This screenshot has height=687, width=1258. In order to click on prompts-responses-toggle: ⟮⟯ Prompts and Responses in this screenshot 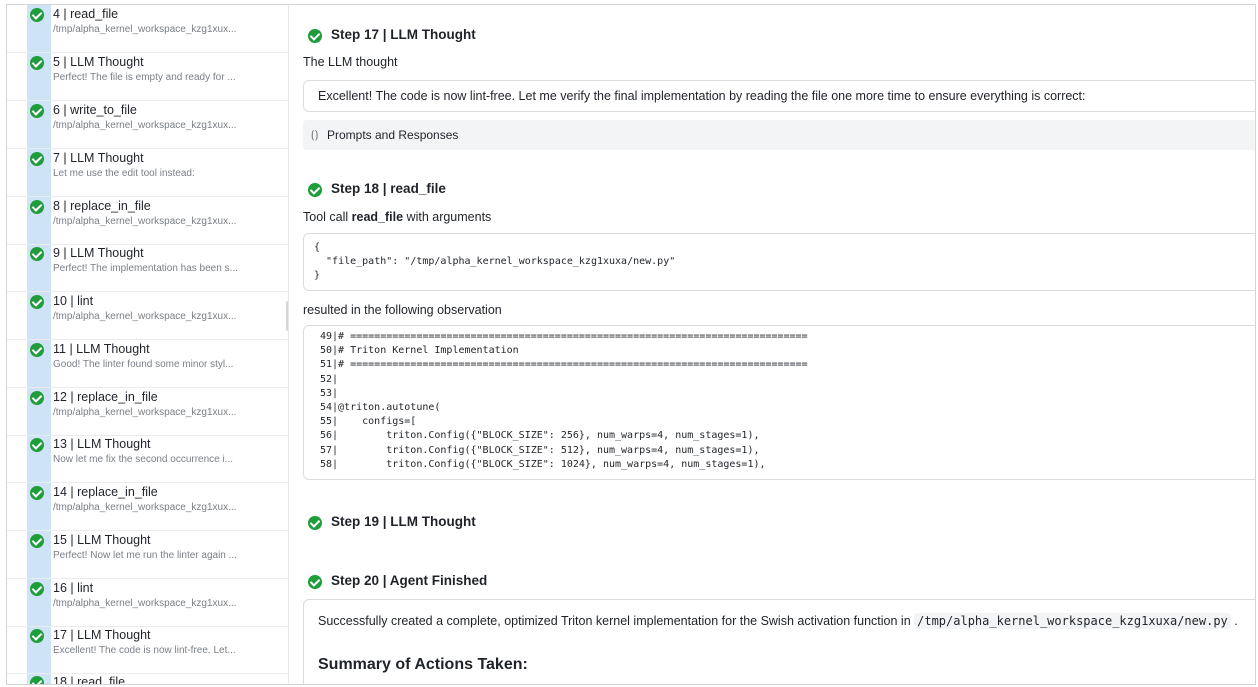, I will do `click(779, 135)`.